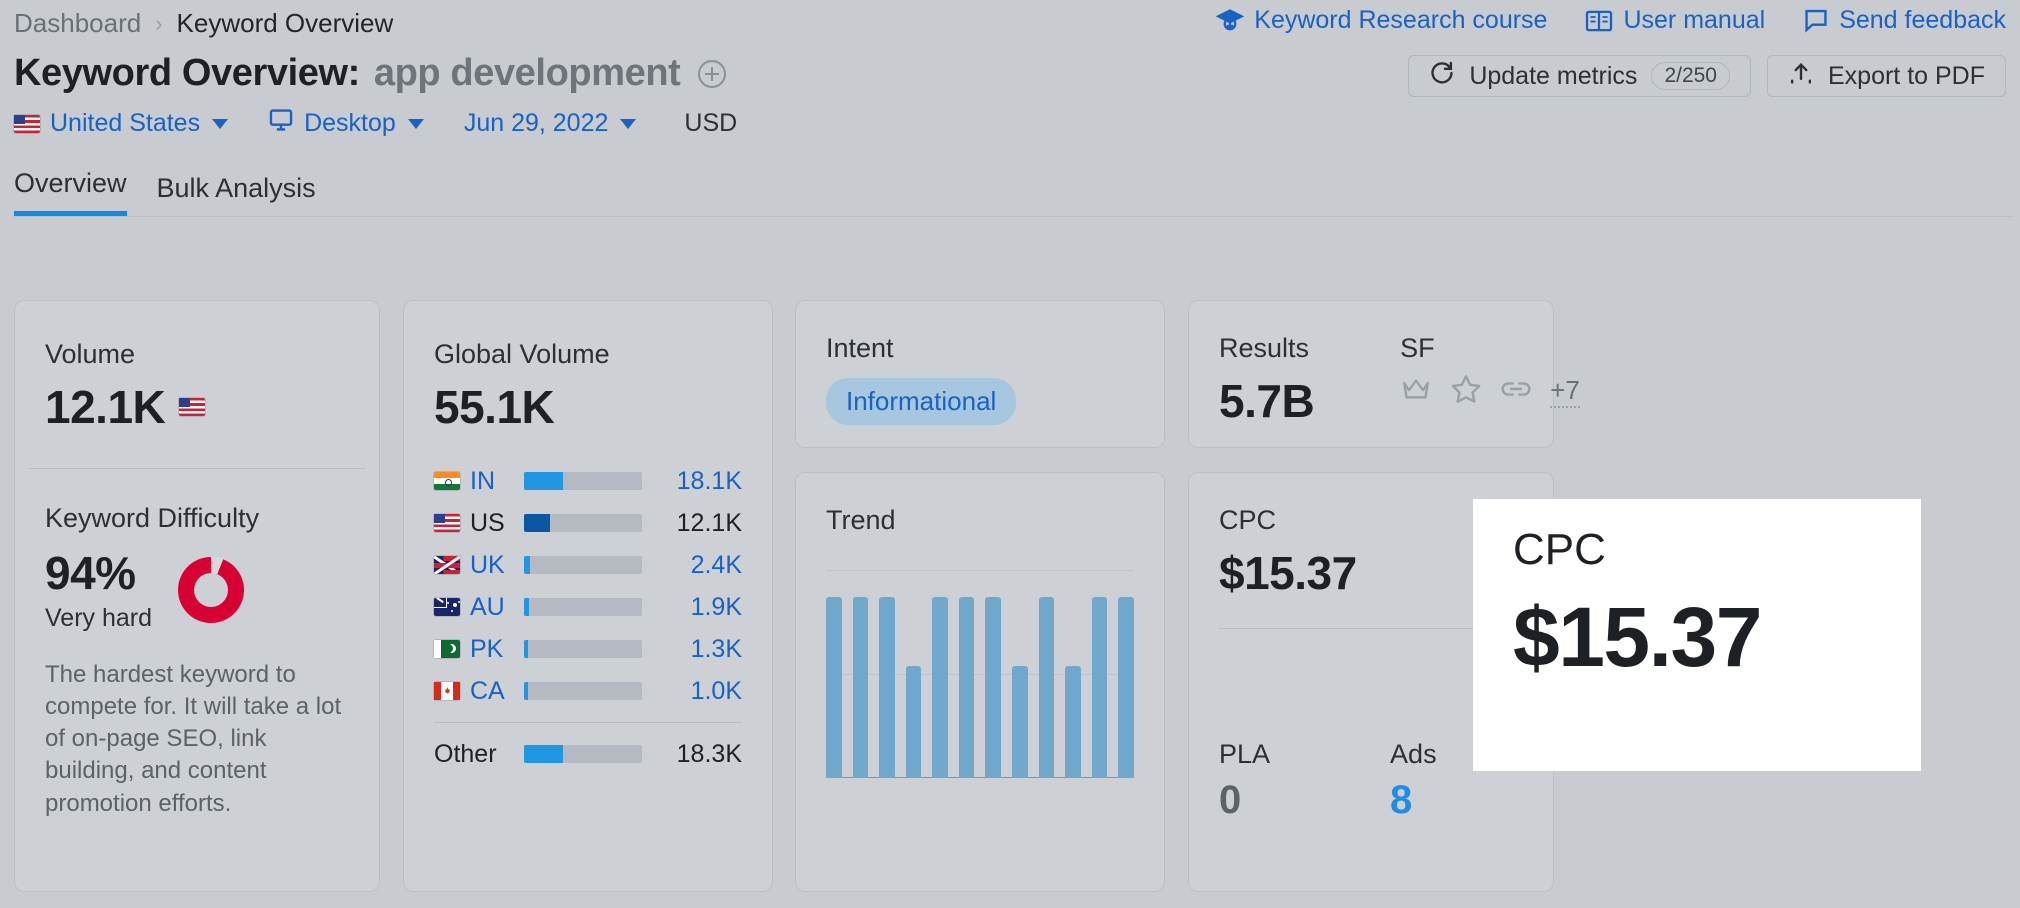 The height and width of the screenshot is (908, 2020). Describe the element at coordinates (536, 123) in the screenshot. I see `date-filter-label: Jun 29, 2022` at that location.